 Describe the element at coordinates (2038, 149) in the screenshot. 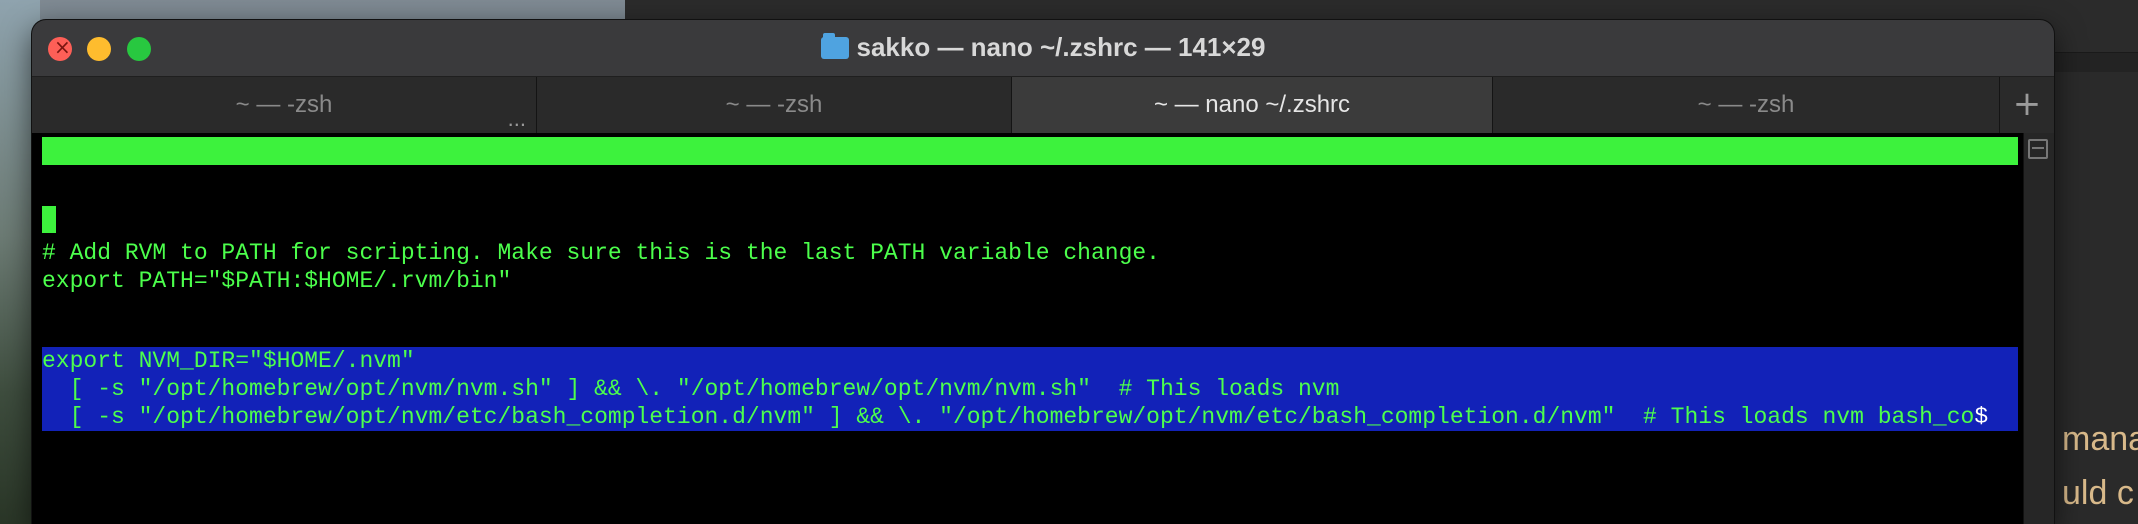

I see `scrollbar-toggle-icon` at that location.